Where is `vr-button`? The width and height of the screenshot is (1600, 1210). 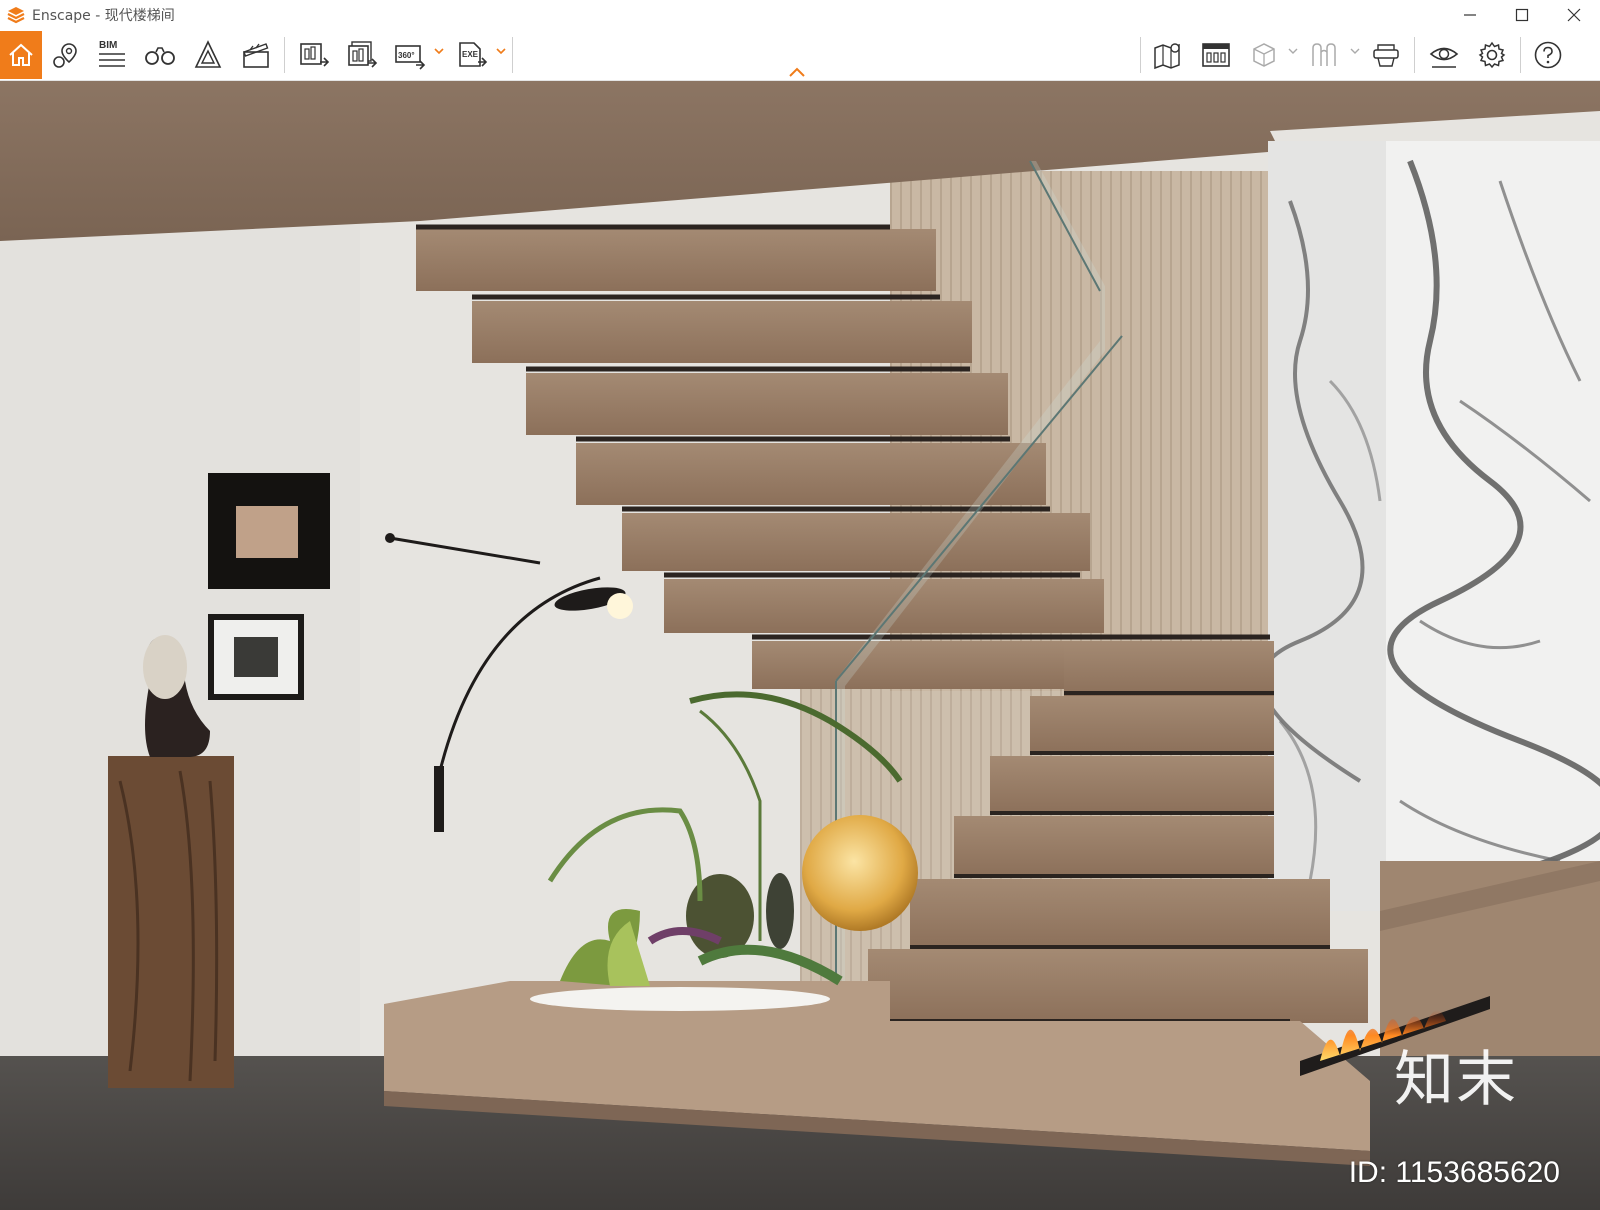 vr-button is located at coordinates (1324, 55).